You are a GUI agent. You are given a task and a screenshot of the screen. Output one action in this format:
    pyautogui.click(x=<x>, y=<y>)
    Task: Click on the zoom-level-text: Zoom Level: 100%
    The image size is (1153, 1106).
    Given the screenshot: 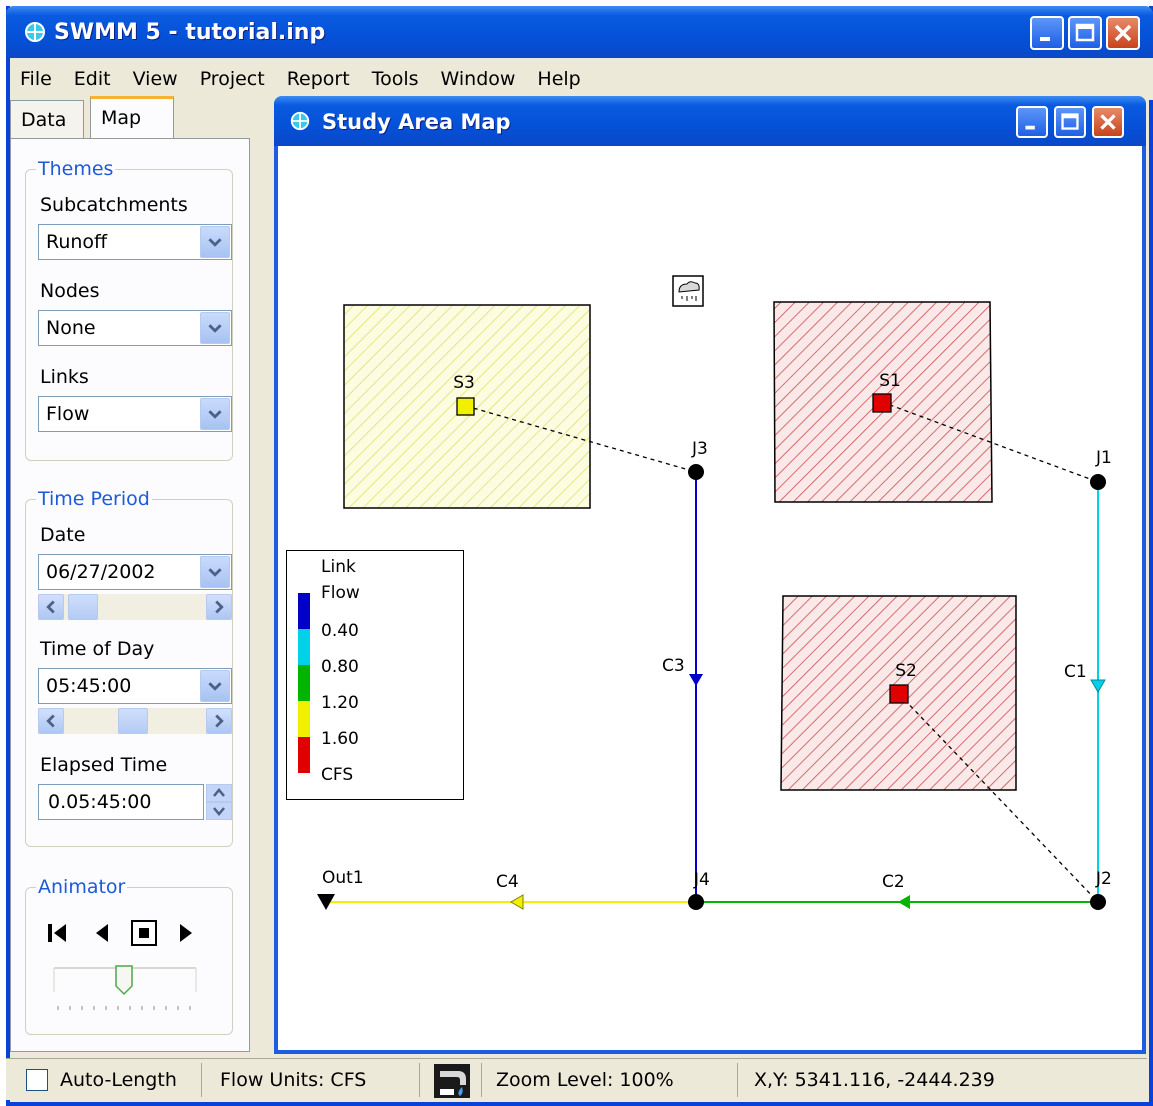 What is the action you would take?
    pyautogui.click(x=585, y=1080)
    